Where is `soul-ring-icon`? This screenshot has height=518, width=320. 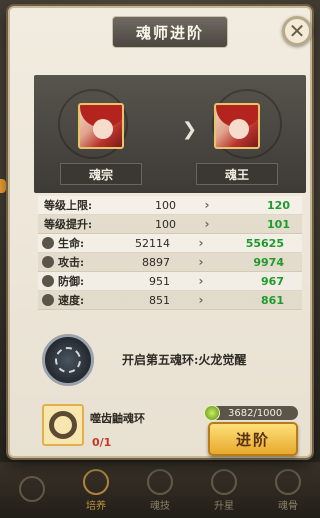
soul-ring-icon is located at coordinates (63, 425).